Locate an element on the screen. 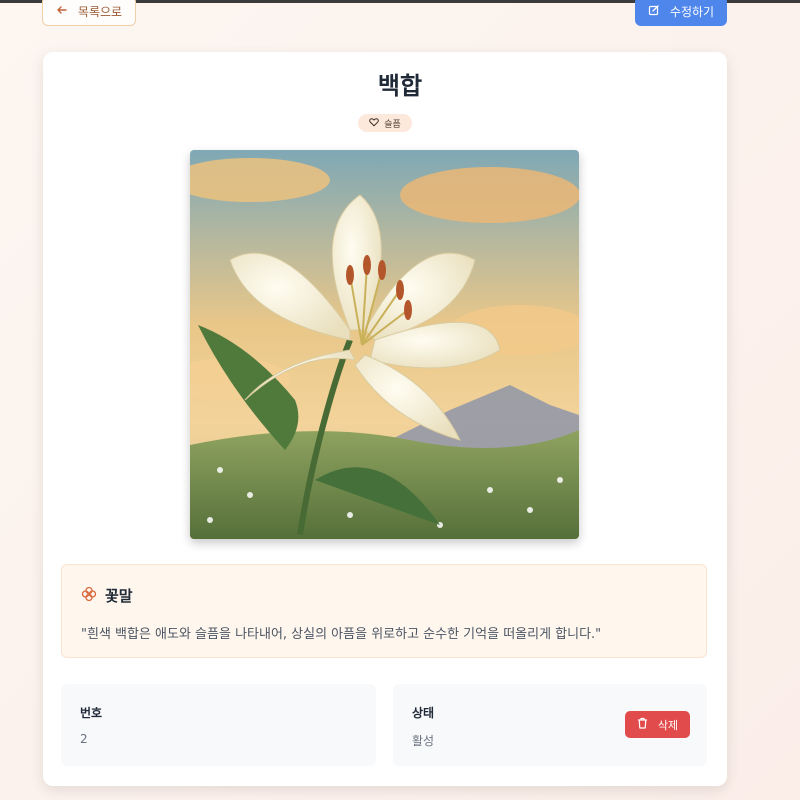 The width and height of the screenshot is (800, 800). flower-icon is located at coordinates (89, 596).